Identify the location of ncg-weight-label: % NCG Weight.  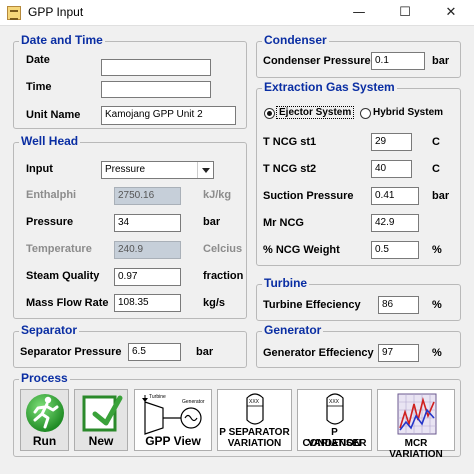
(301, 250).